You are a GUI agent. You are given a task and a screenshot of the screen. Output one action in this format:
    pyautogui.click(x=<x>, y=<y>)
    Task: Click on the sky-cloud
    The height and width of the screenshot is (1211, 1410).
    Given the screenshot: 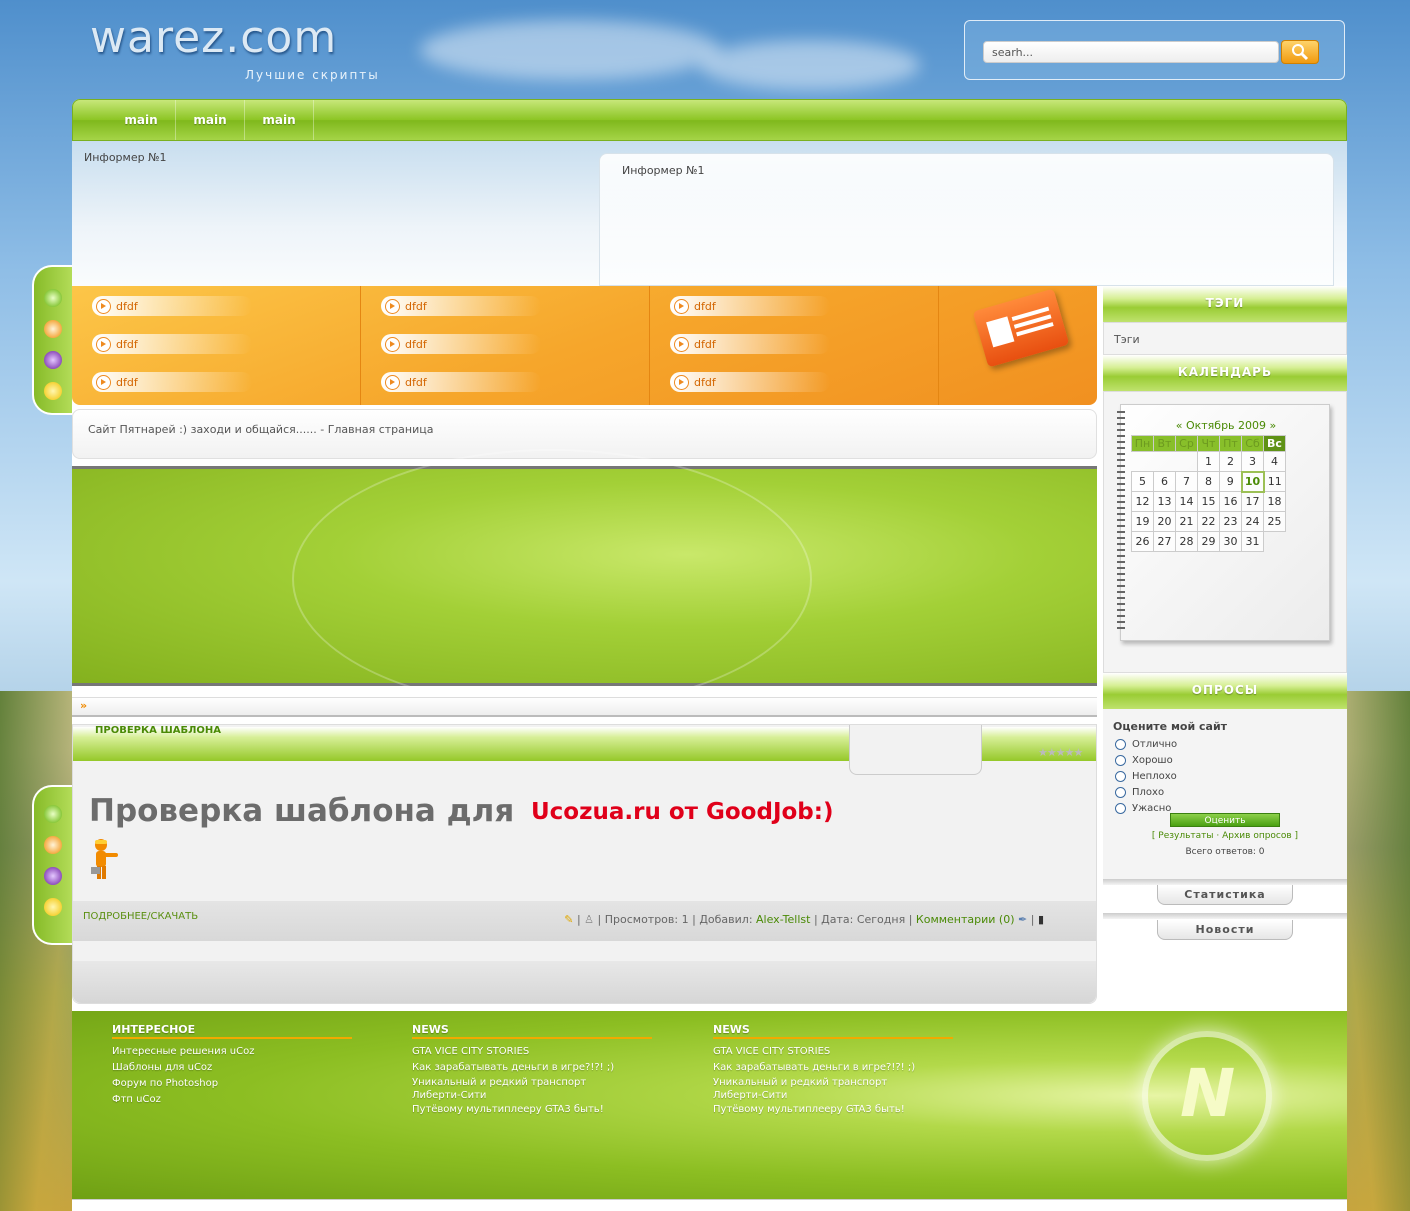 What is the action you would take?
    pyautogui.click(x=570, y=50)
    